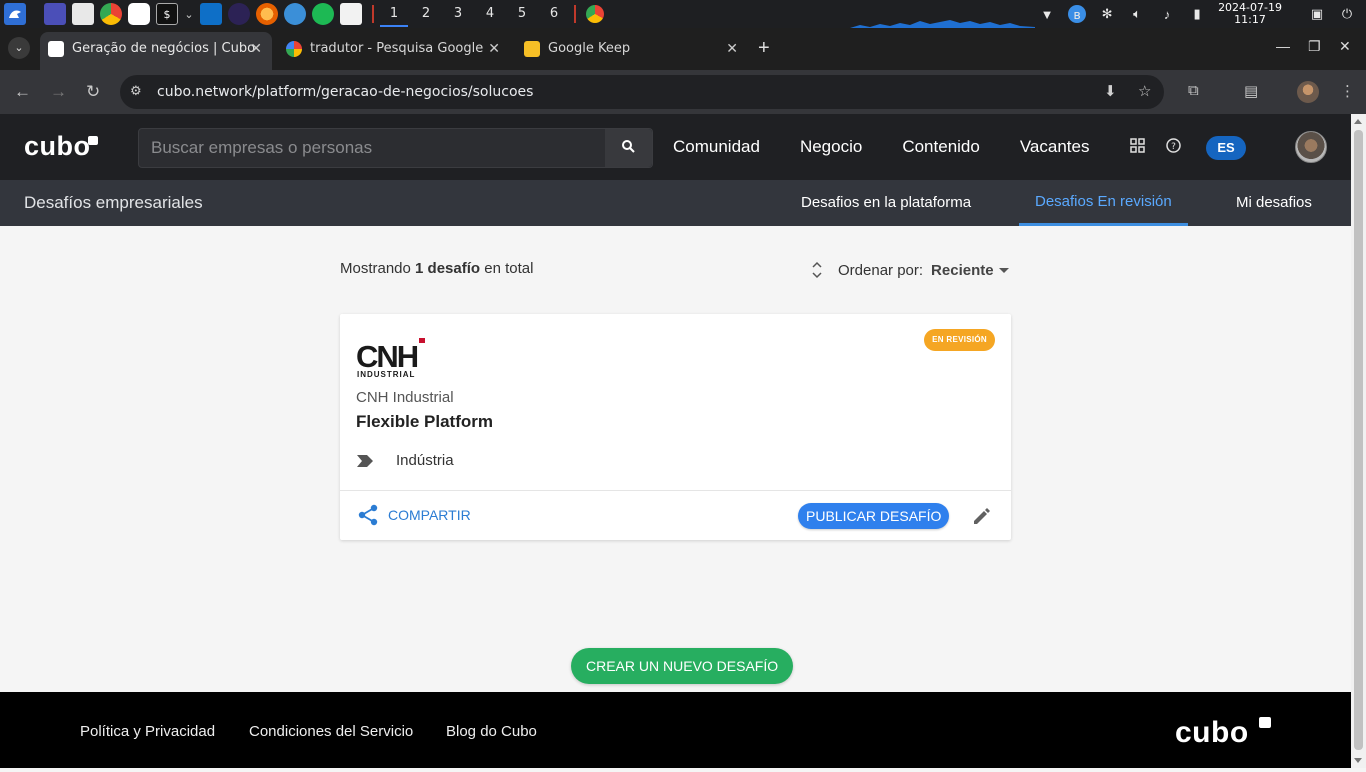 The width and height of the screenshot is (1366, 772). I want to click on tab-challenges-in-review: Desafios En revisión, so click(1103, 203).